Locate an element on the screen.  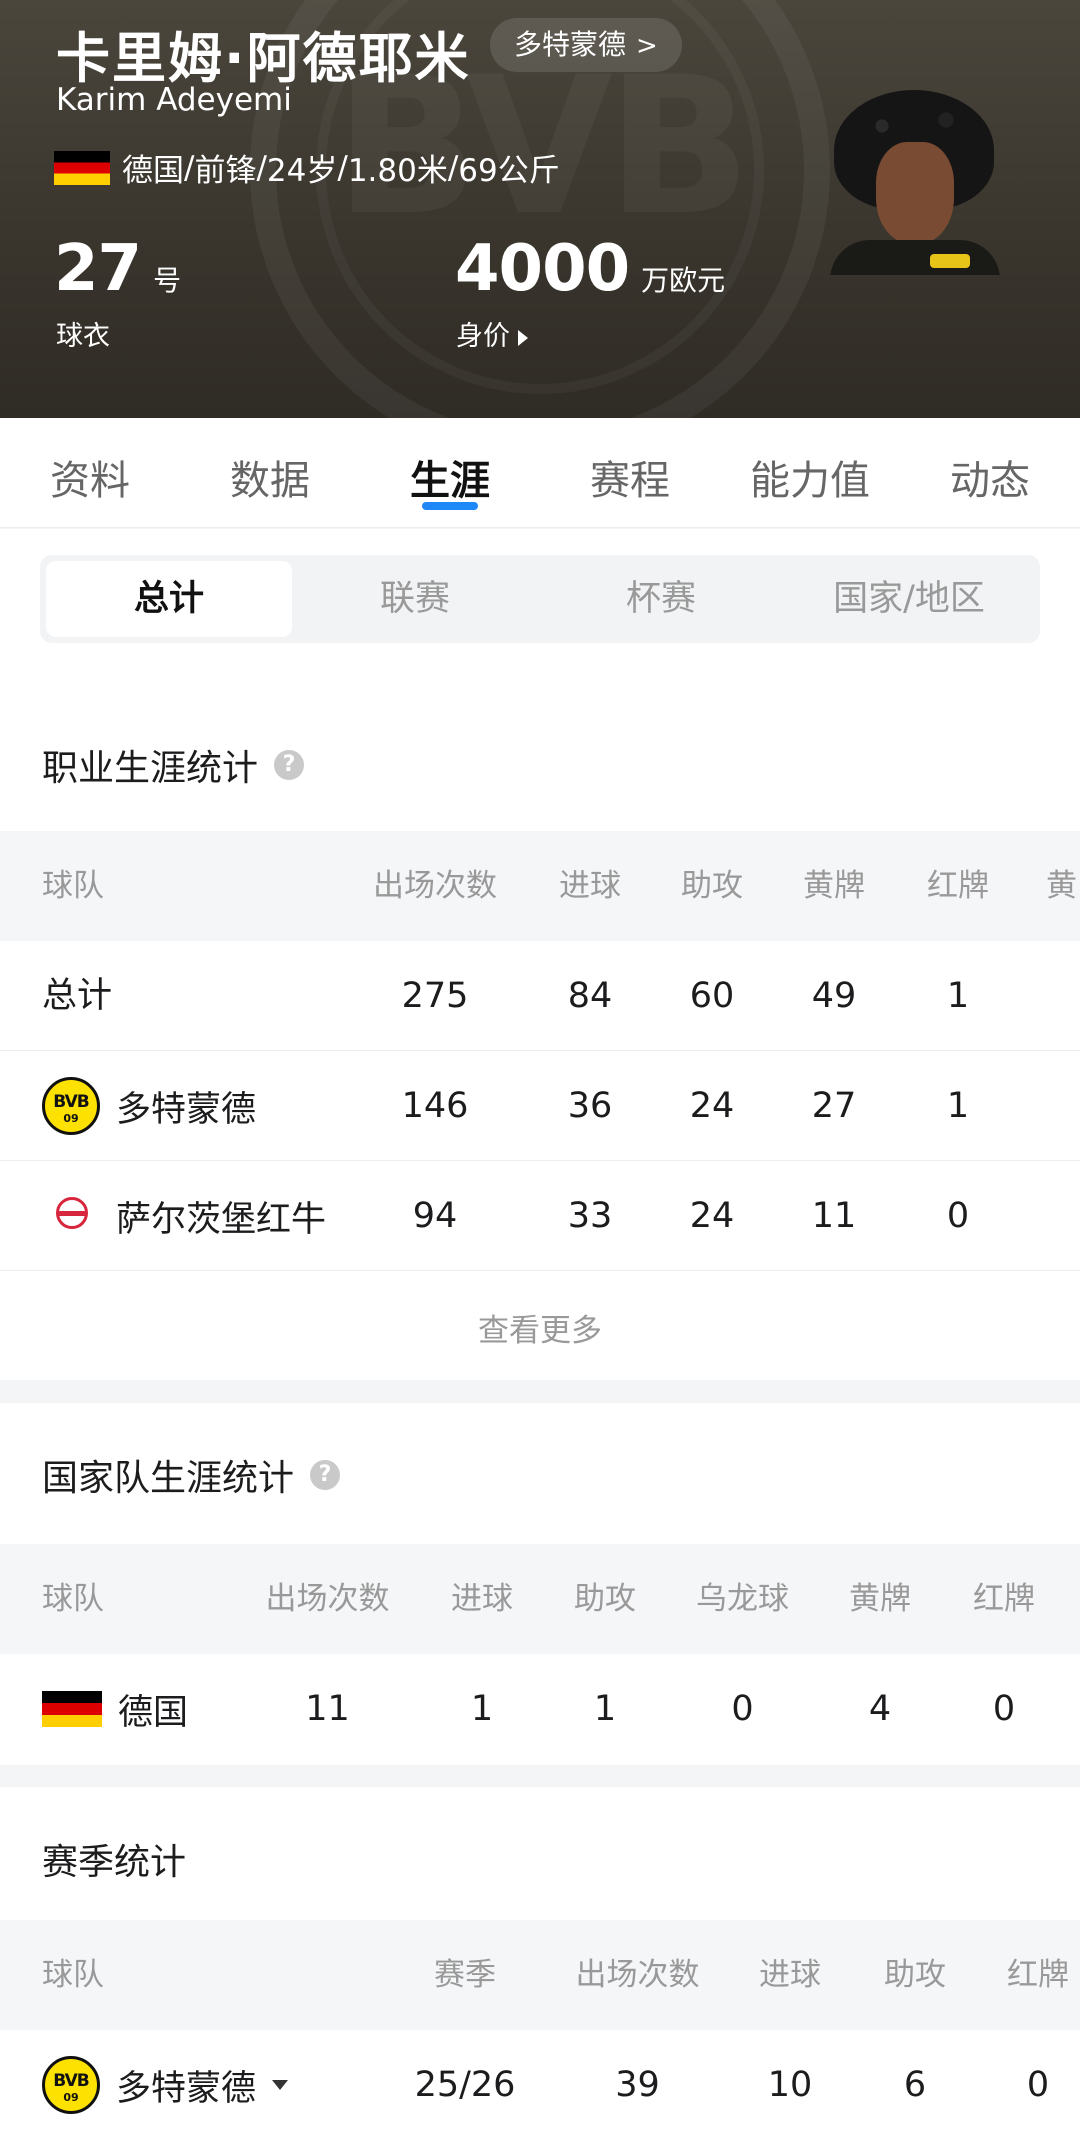
info-position: 前锋 is located at coordinates (225, 171).